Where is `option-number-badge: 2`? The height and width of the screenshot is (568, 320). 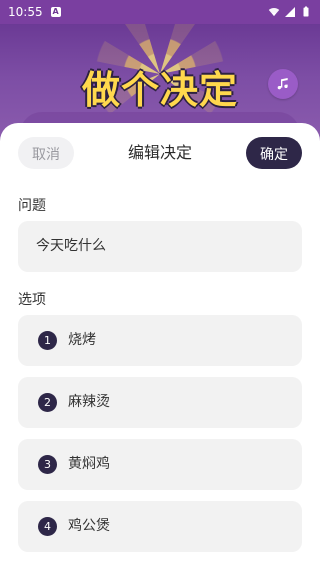
option-number-badge: 2 is located at coordinates (47, 402).